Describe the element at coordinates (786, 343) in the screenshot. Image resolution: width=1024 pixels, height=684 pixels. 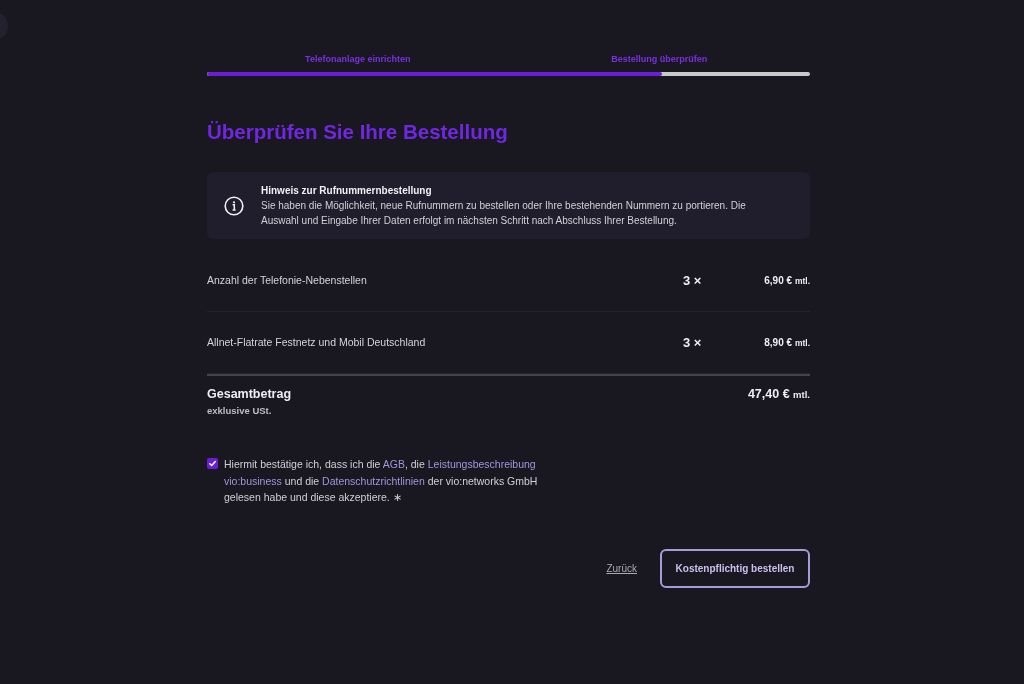
I see `item-price: 8,90 € mtl.` at that location.